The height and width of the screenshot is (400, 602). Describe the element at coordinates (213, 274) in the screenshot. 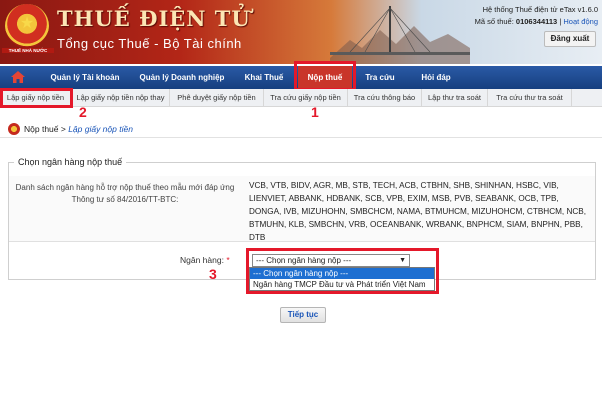

I see `step-marker-3: 3` at that location.